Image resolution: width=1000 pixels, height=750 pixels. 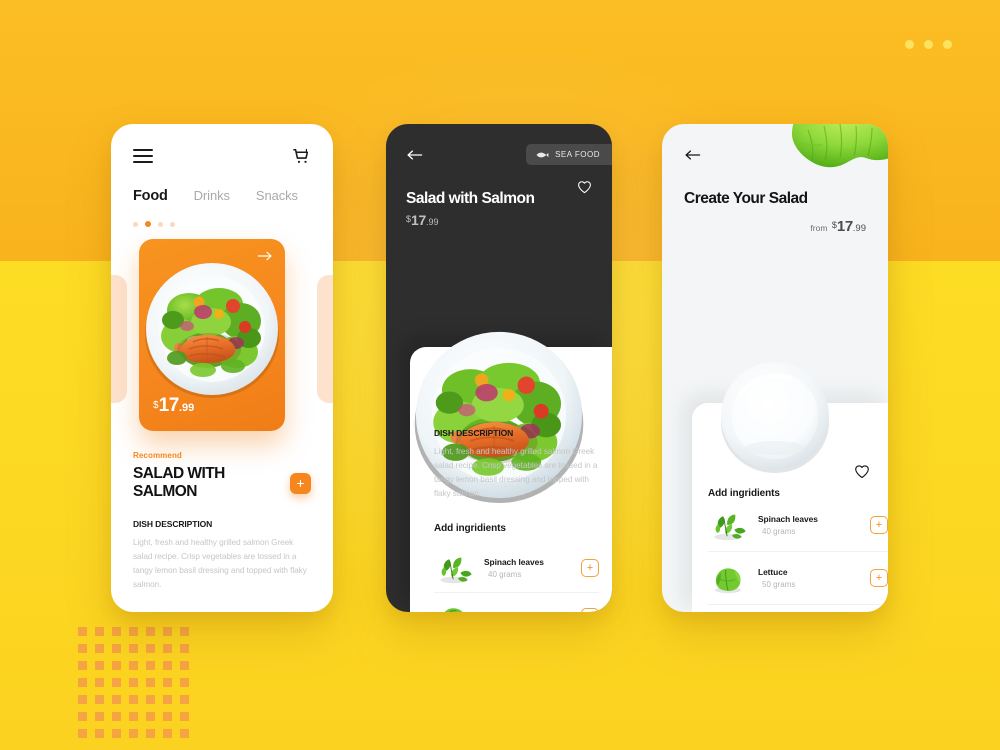 I want to click on badge-label: SEA FOOD, so click(x=577, y=154).